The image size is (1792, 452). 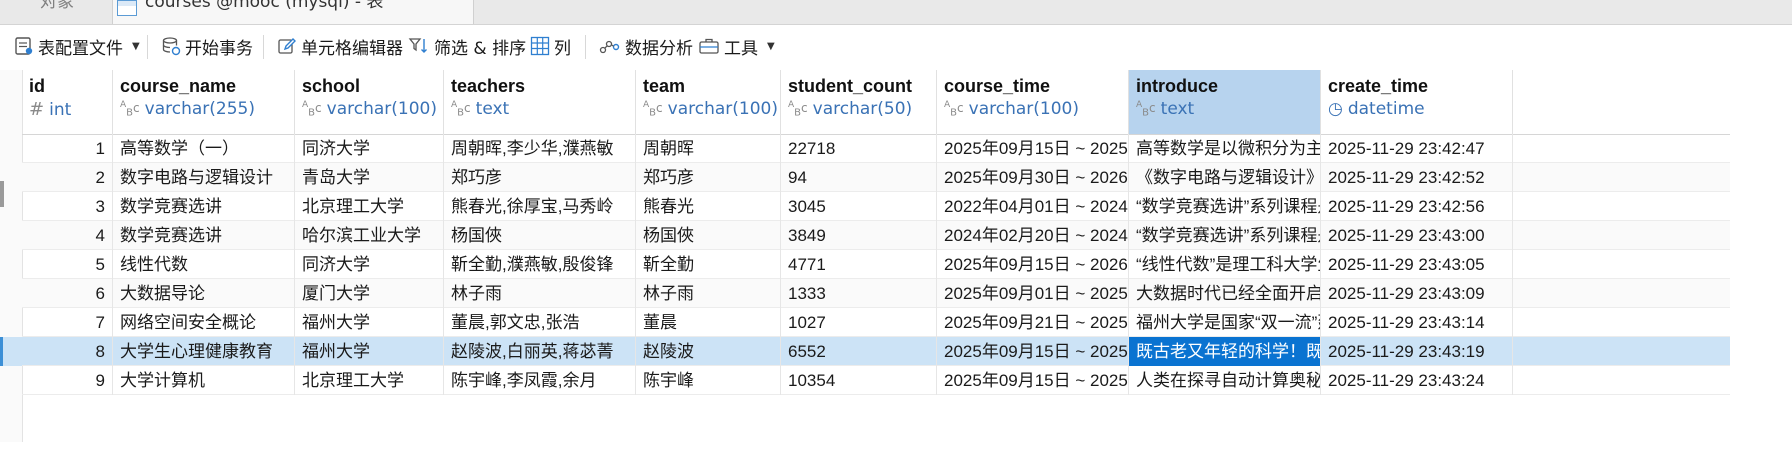 I want to click on current-row-marker, so click(x=11, y=351).